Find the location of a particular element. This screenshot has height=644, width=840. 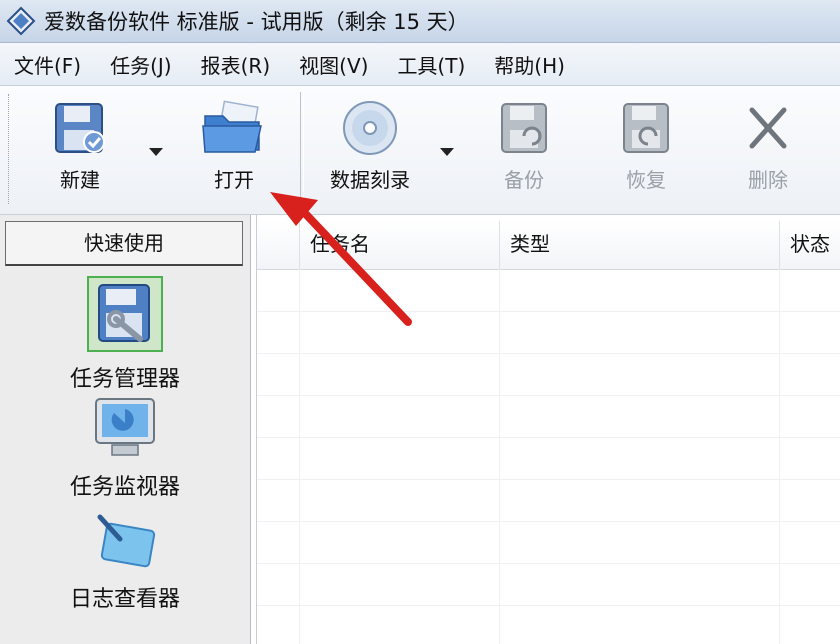

app-diamond-icon is located at coordinates (21, 21).